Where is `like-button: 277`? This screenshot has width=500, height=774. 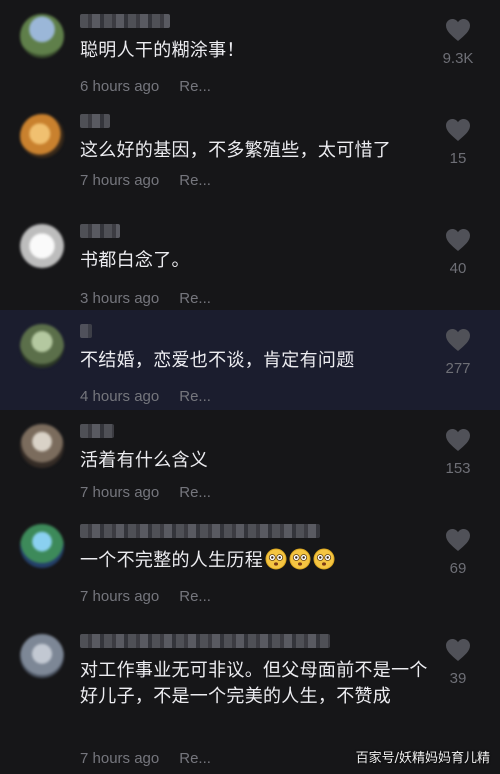 like-button: 277 is located at coordinates (458, 352).